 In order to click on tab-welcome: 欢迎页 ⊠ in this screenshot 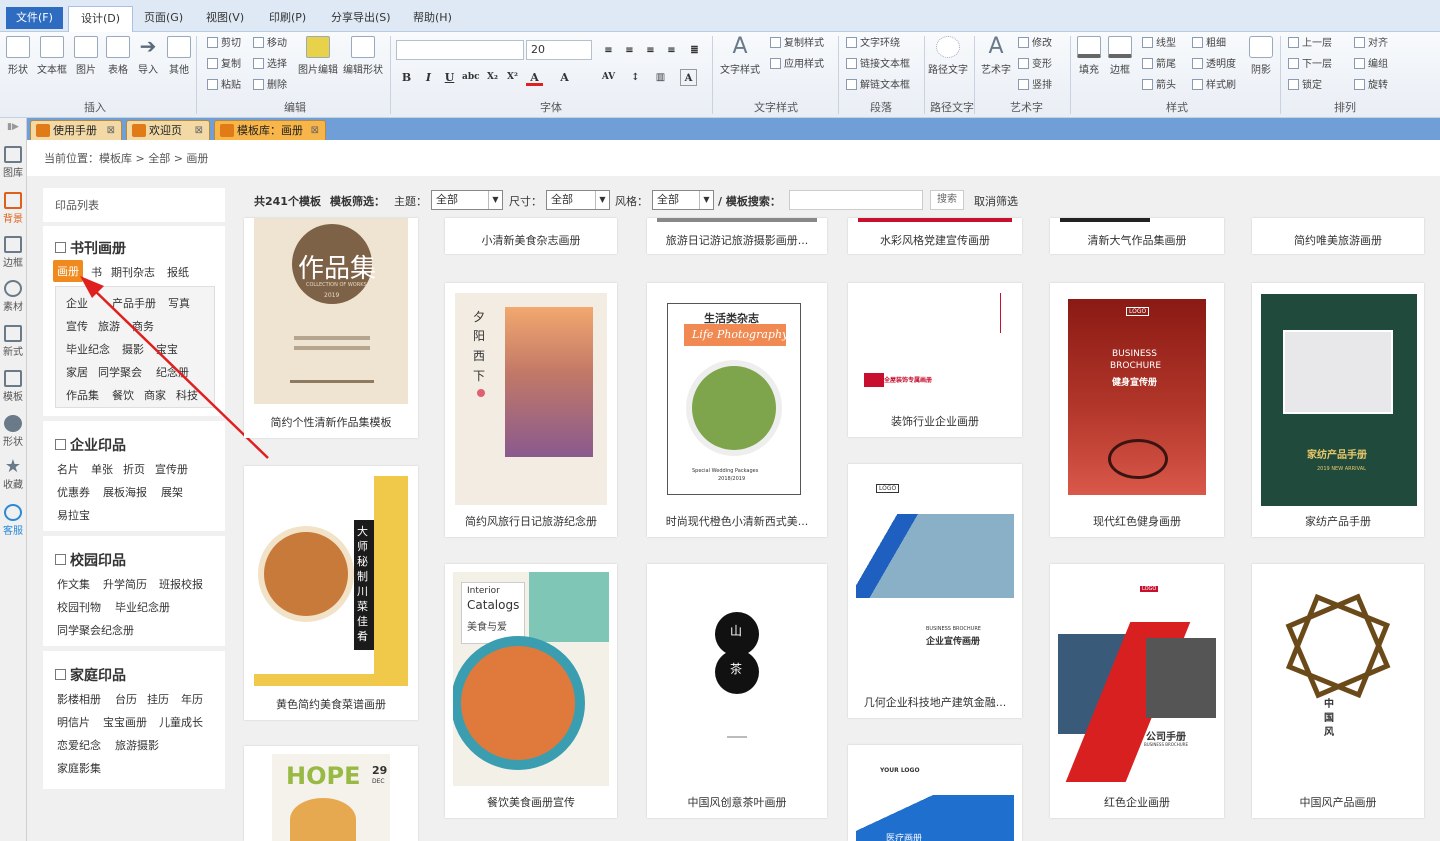, I will do `click(168, 130)`.